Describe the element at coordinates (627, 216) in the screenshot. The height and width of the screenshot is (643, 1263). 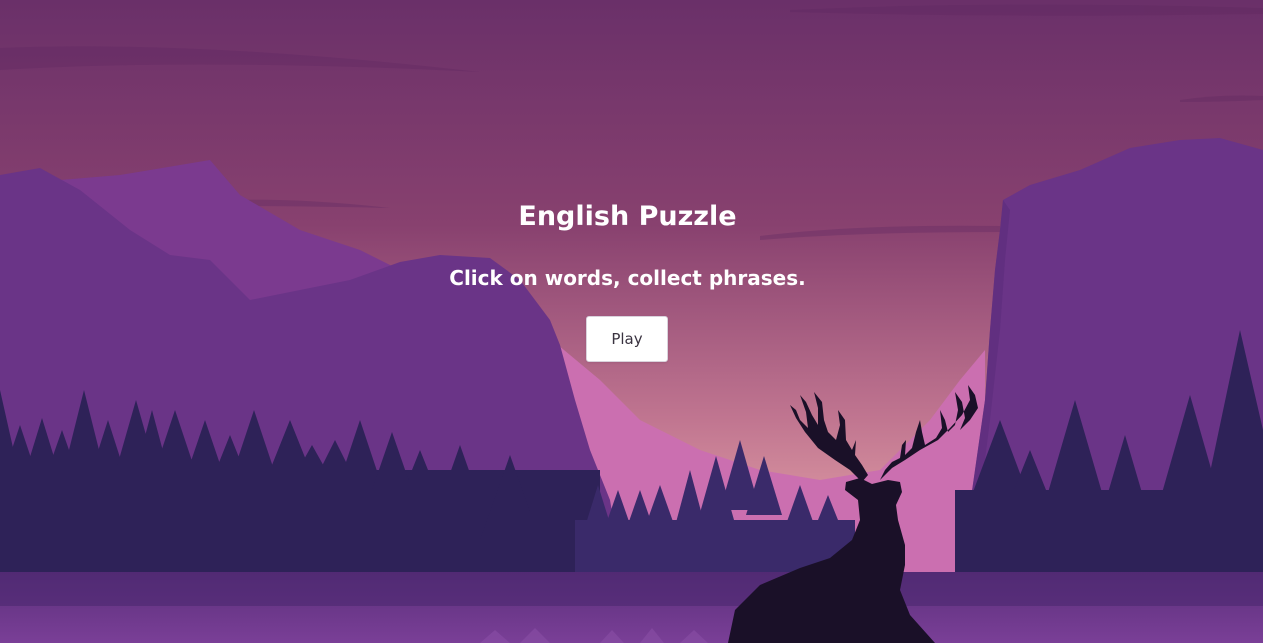
I see `game-title: English Puzzle` at that location.